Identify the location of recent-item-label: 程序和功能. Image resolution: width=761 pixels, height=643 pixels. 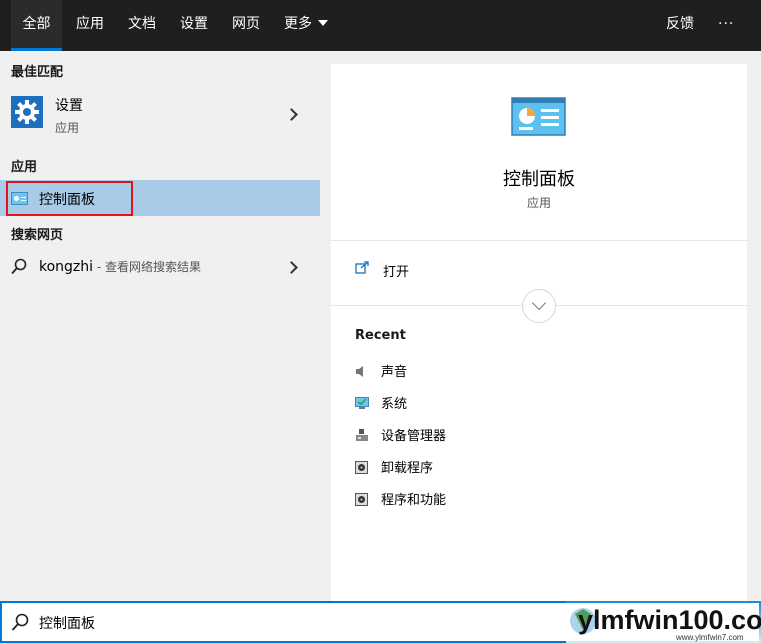
(414, 500).